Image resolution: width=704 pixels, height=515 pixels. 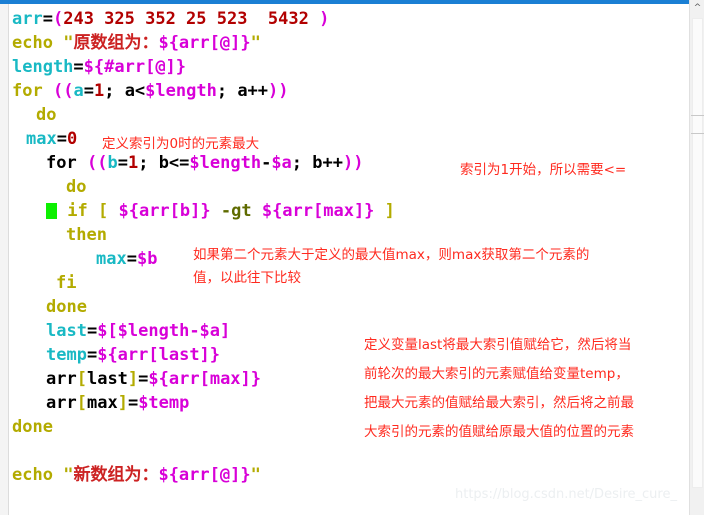 I want to click on code-line-15: temp=${arr[last]}, so click(x=133, y=355).